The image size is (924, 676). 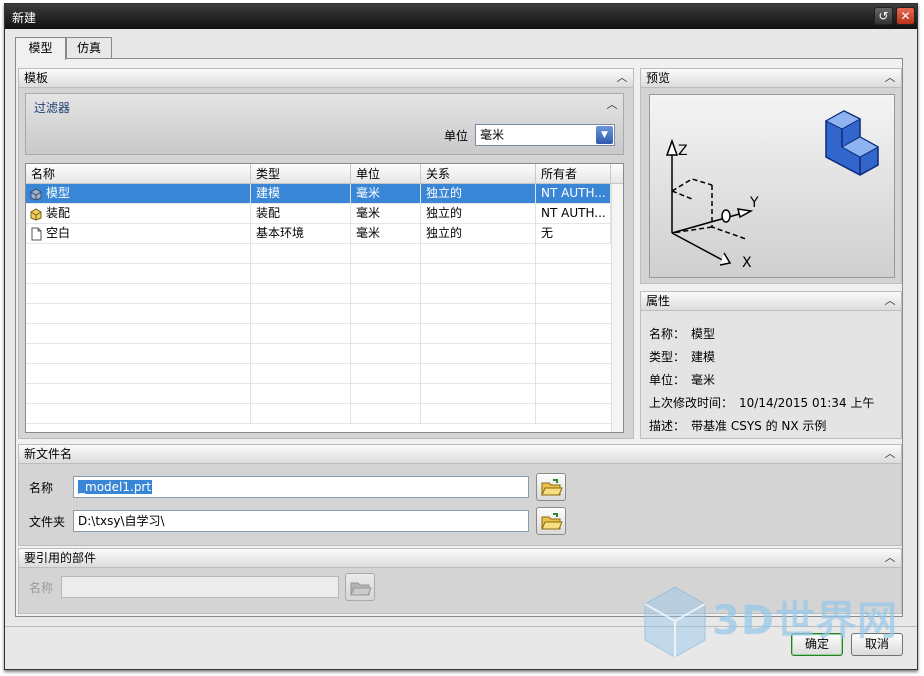 I want to click on column-header-name: 名称, so click(x=138, y=174).